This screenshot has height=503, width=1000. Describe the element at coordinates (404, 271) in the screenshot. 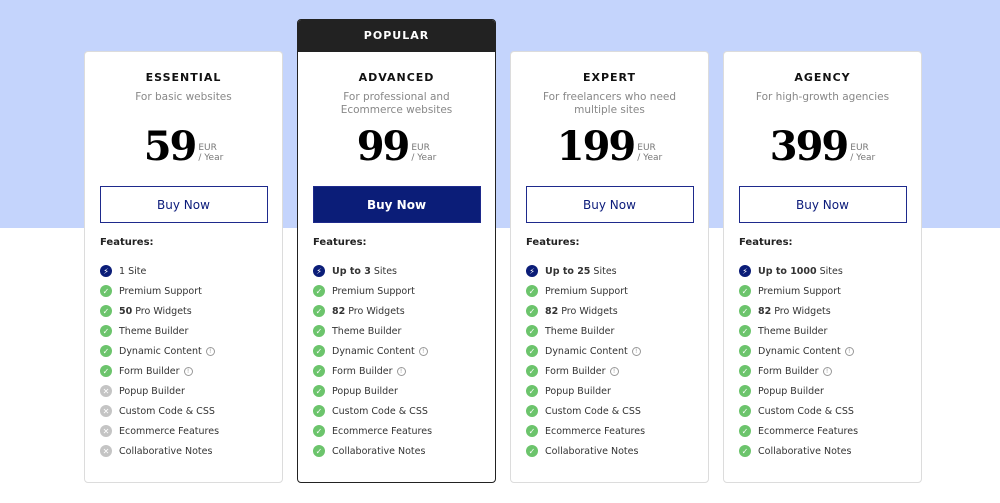

I see `feature-item: ⚡ Up to 3 Sites` at that location.